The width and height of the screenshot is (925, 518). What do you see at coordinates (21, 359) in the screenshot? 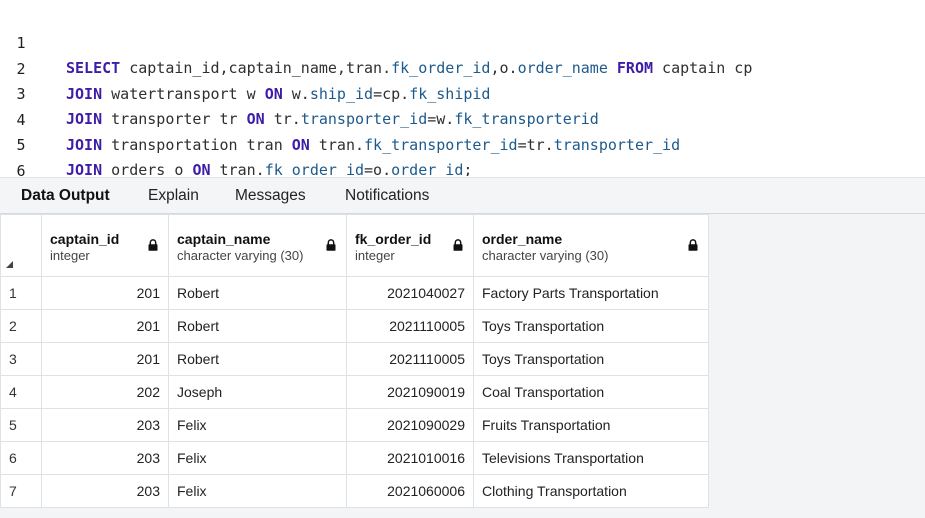
I see `row-number: 3` at bounding box center [21, 359].